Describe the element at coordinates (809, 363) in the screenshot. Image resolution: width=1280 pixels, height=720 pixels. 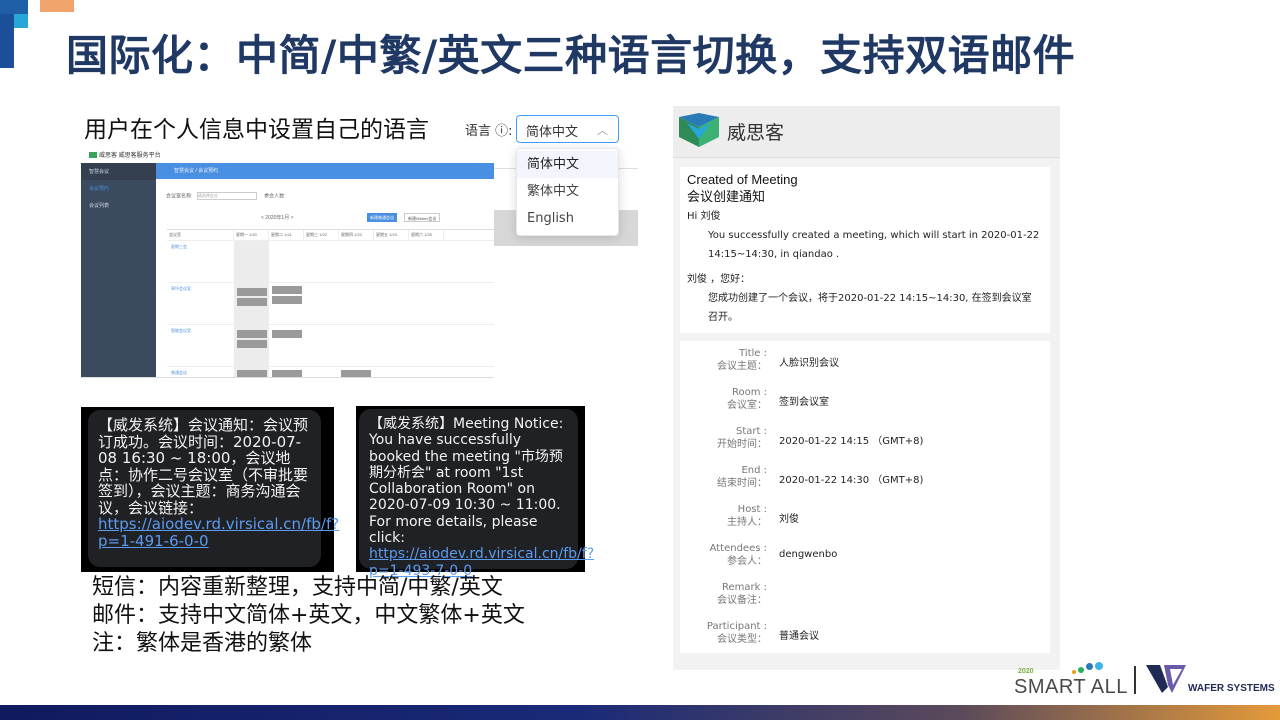
I see `field-title-value: 人脸识别会议` at that location.